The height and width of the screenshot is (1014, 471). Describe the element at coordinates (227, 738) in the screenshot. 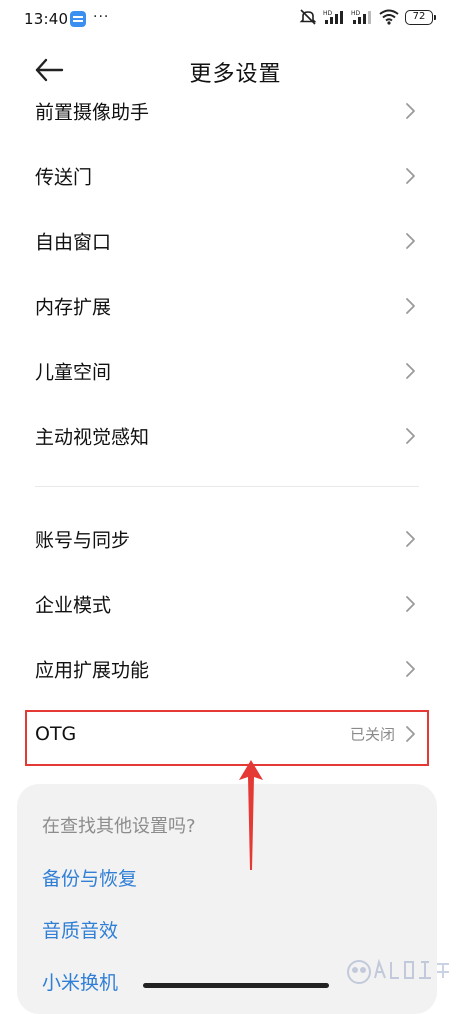

I see `otg-highlight-box` at that location.